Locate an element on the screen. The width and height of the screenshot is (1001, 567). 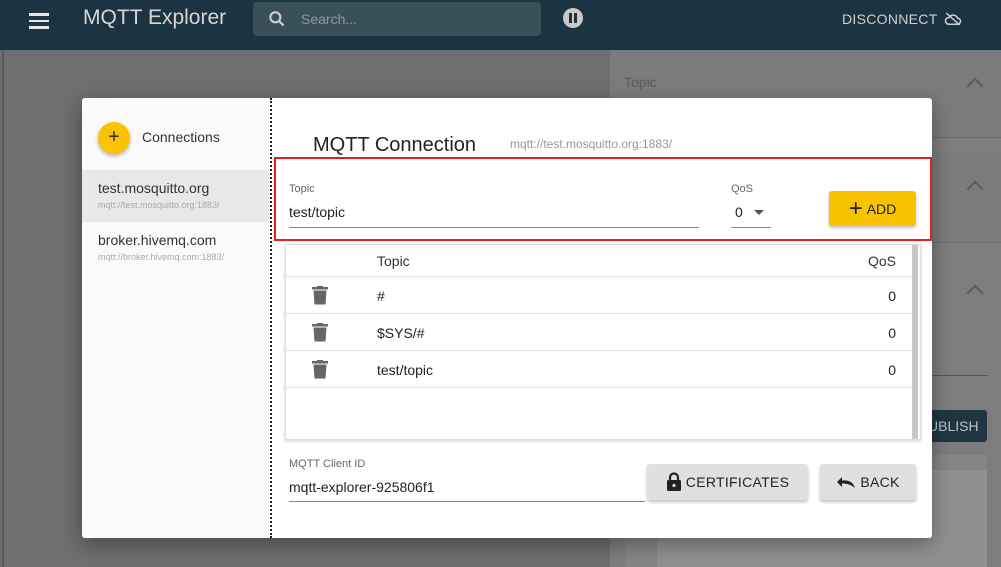
dialog-url: mqtt://test.mosquitto.org:1883/ is located at coordinates (591, 144).